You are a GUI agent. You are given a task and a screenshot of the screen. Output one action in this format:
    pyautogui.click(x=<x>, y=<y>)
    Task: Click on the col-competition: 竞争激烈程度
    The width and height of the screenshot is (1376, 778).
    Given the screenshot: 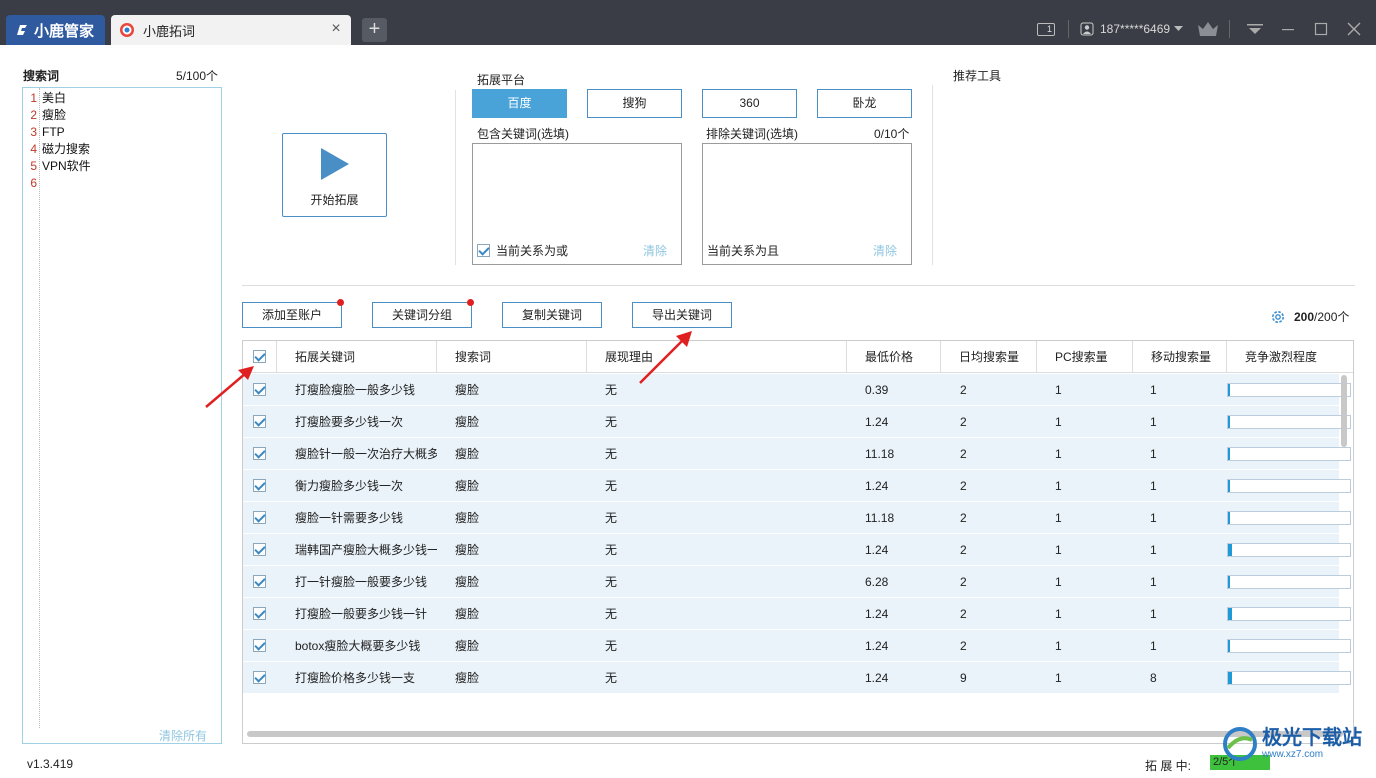 What is the action you would take?
    pyautogui.click(x=1290, y=357)
    